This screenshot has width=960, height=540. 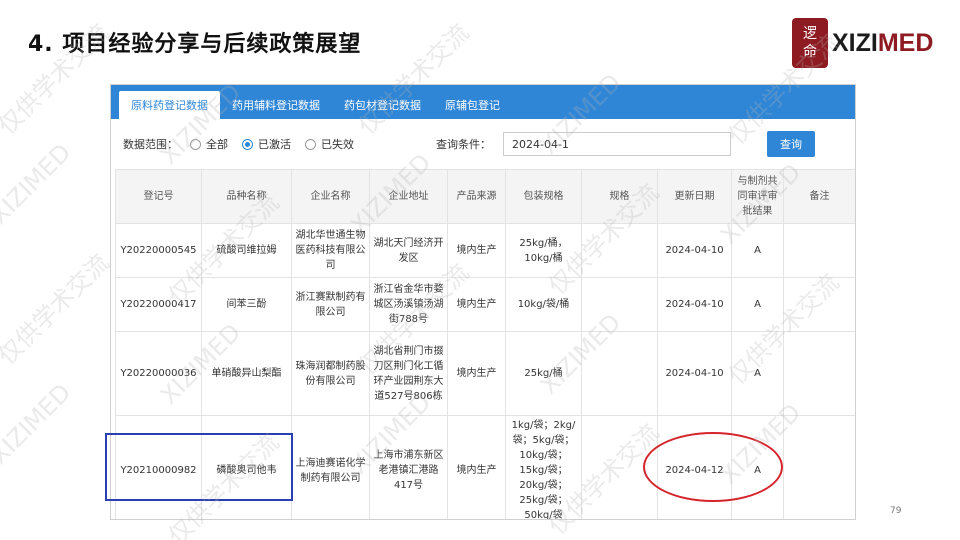 What do you see at coordinates (619, 196) in the screenshot?
I see `column-header: 规格` at bounding box center [619, 196].